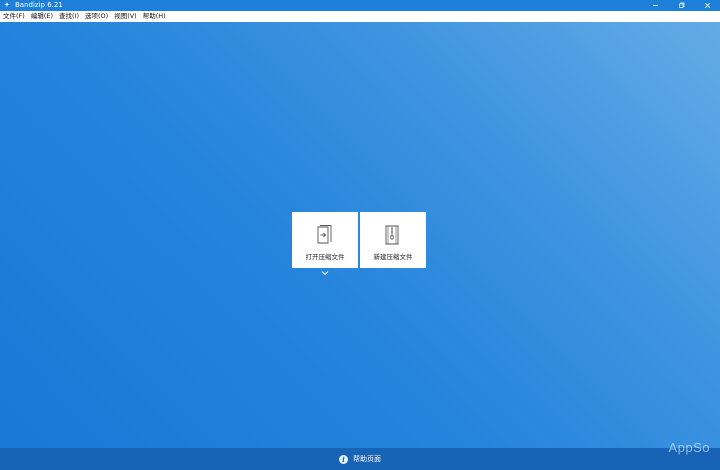  What do you see at coordinates (393, 257) in the screenshot?
I see `new-archive-label: 新建压缩文件` at bounding box center [393, 257].